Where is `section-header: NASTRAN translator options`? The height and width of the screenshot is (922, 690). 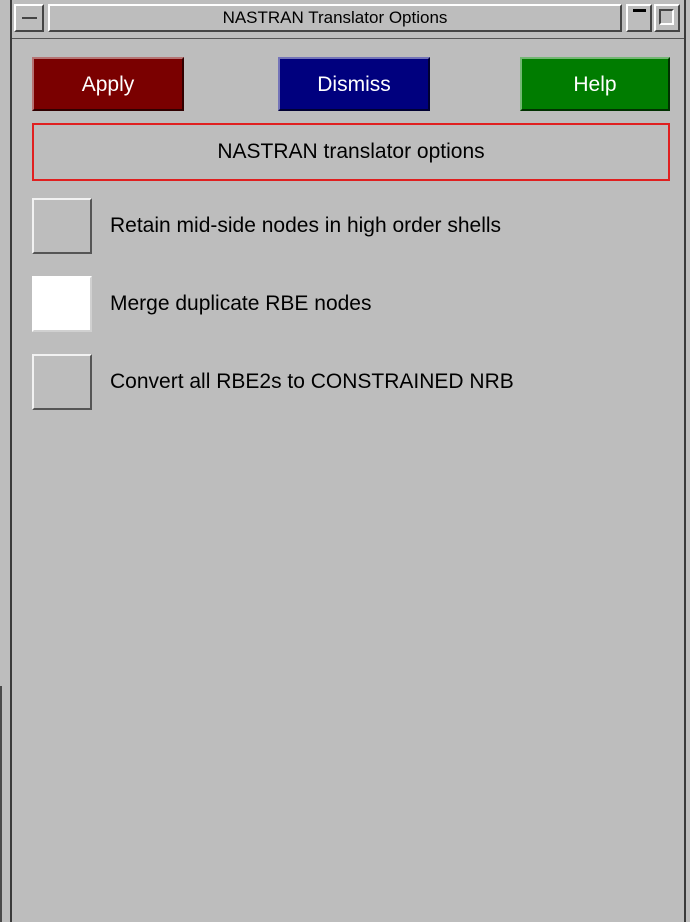 section-header: NASTRAN translator options is located at coordinates (351, 152).